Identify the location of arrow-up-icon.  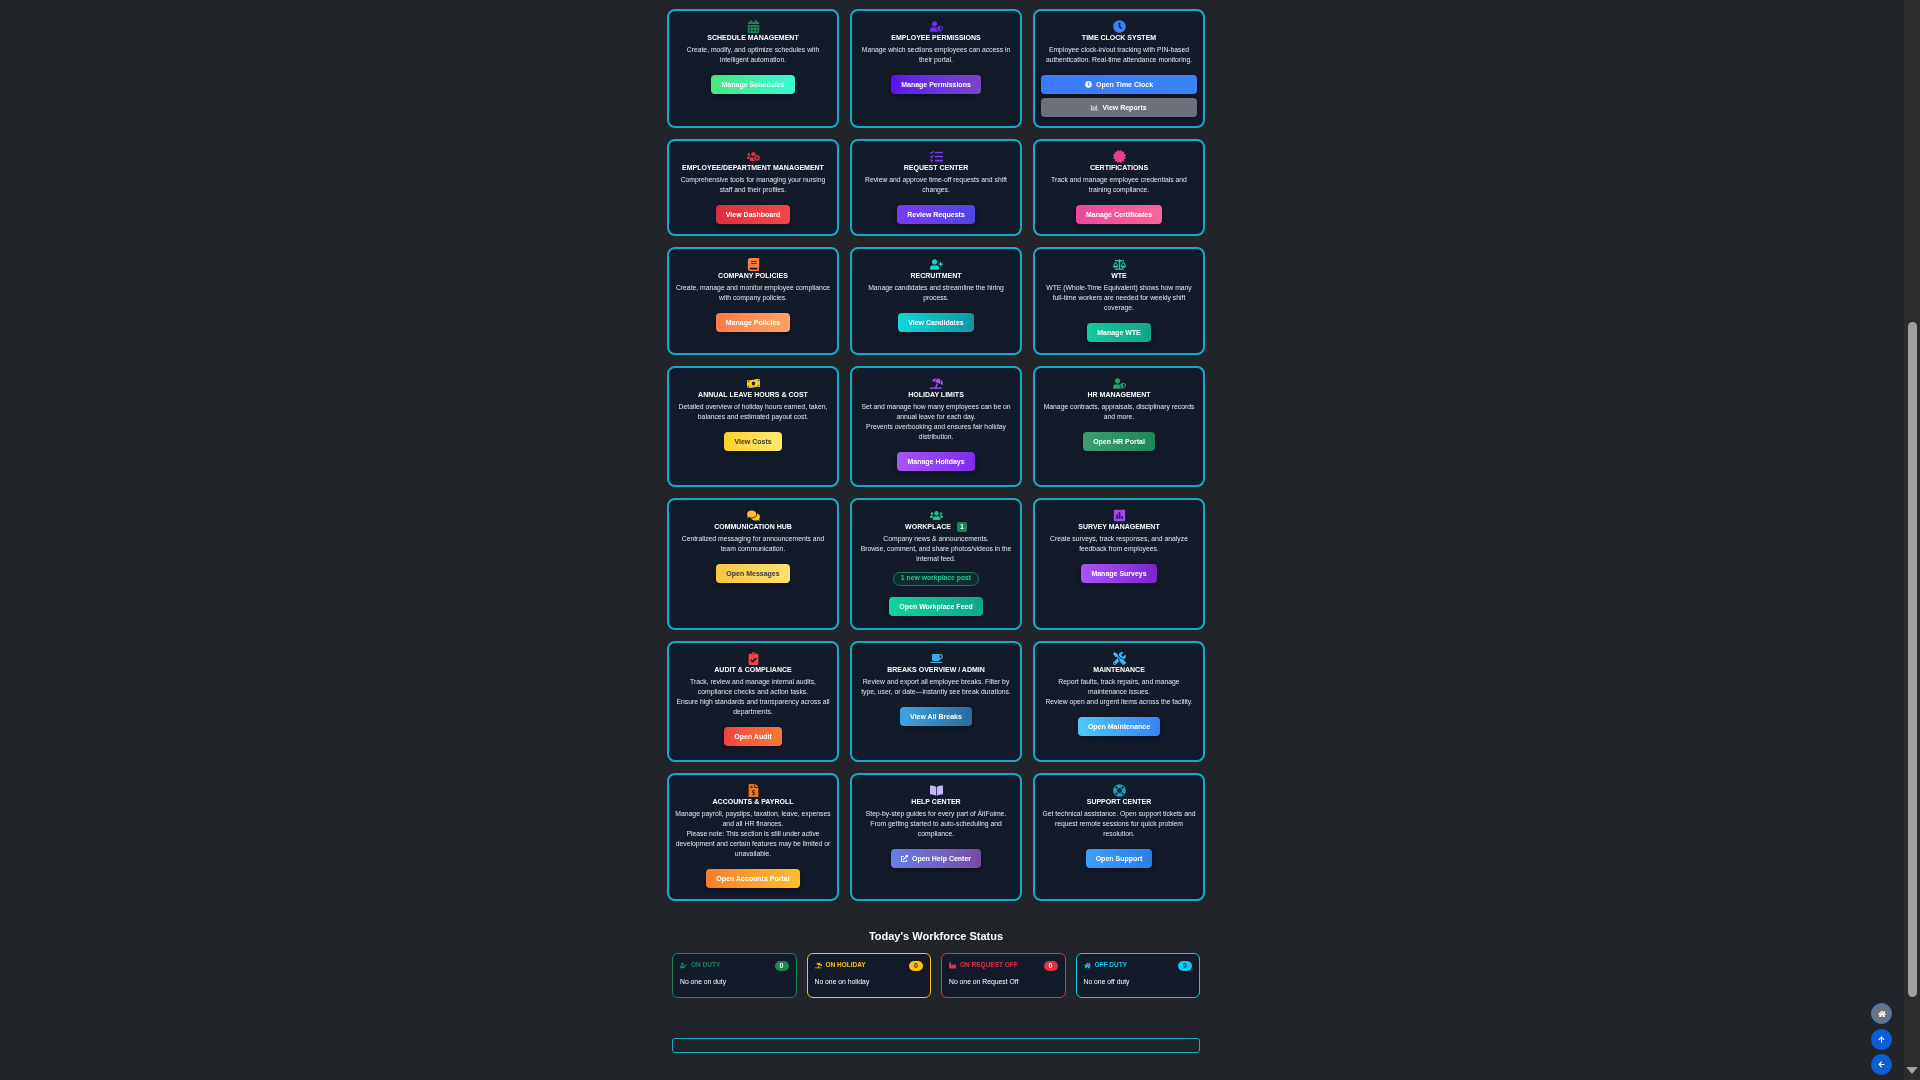
(1881, 1039).